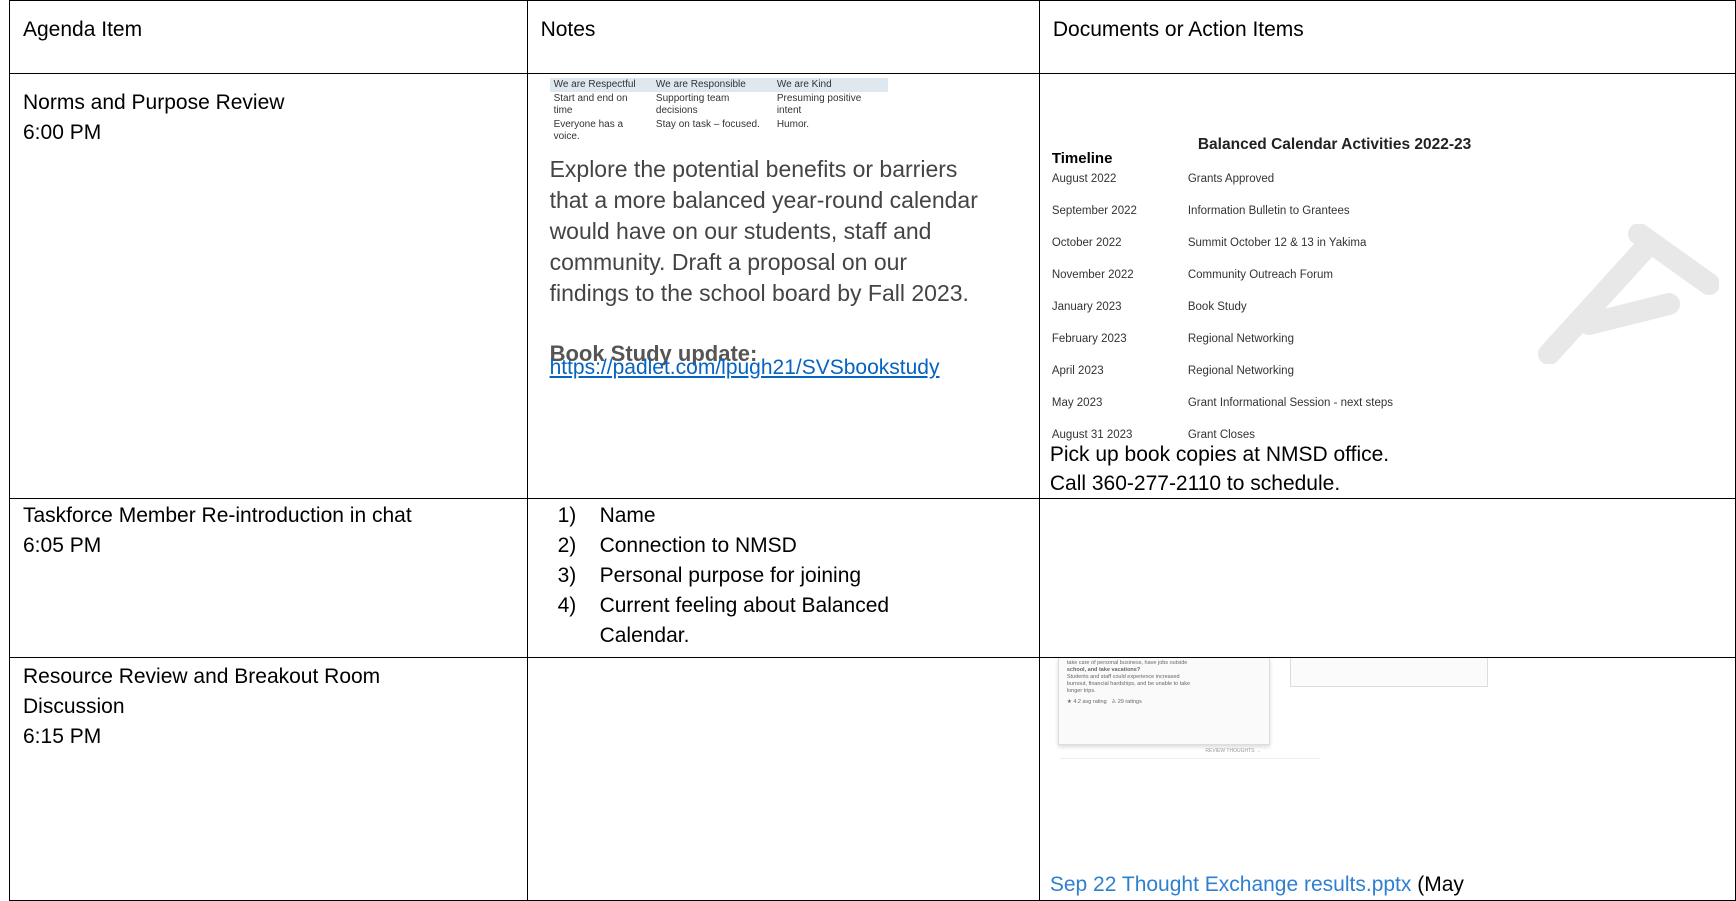 The image size is (1736, 901). What do you see at coordinates (1277, 243) in the screenshot?
I see `timeline-activity: Summit October 12 & 13 in Yakima` at bounding box center [1277, 243].